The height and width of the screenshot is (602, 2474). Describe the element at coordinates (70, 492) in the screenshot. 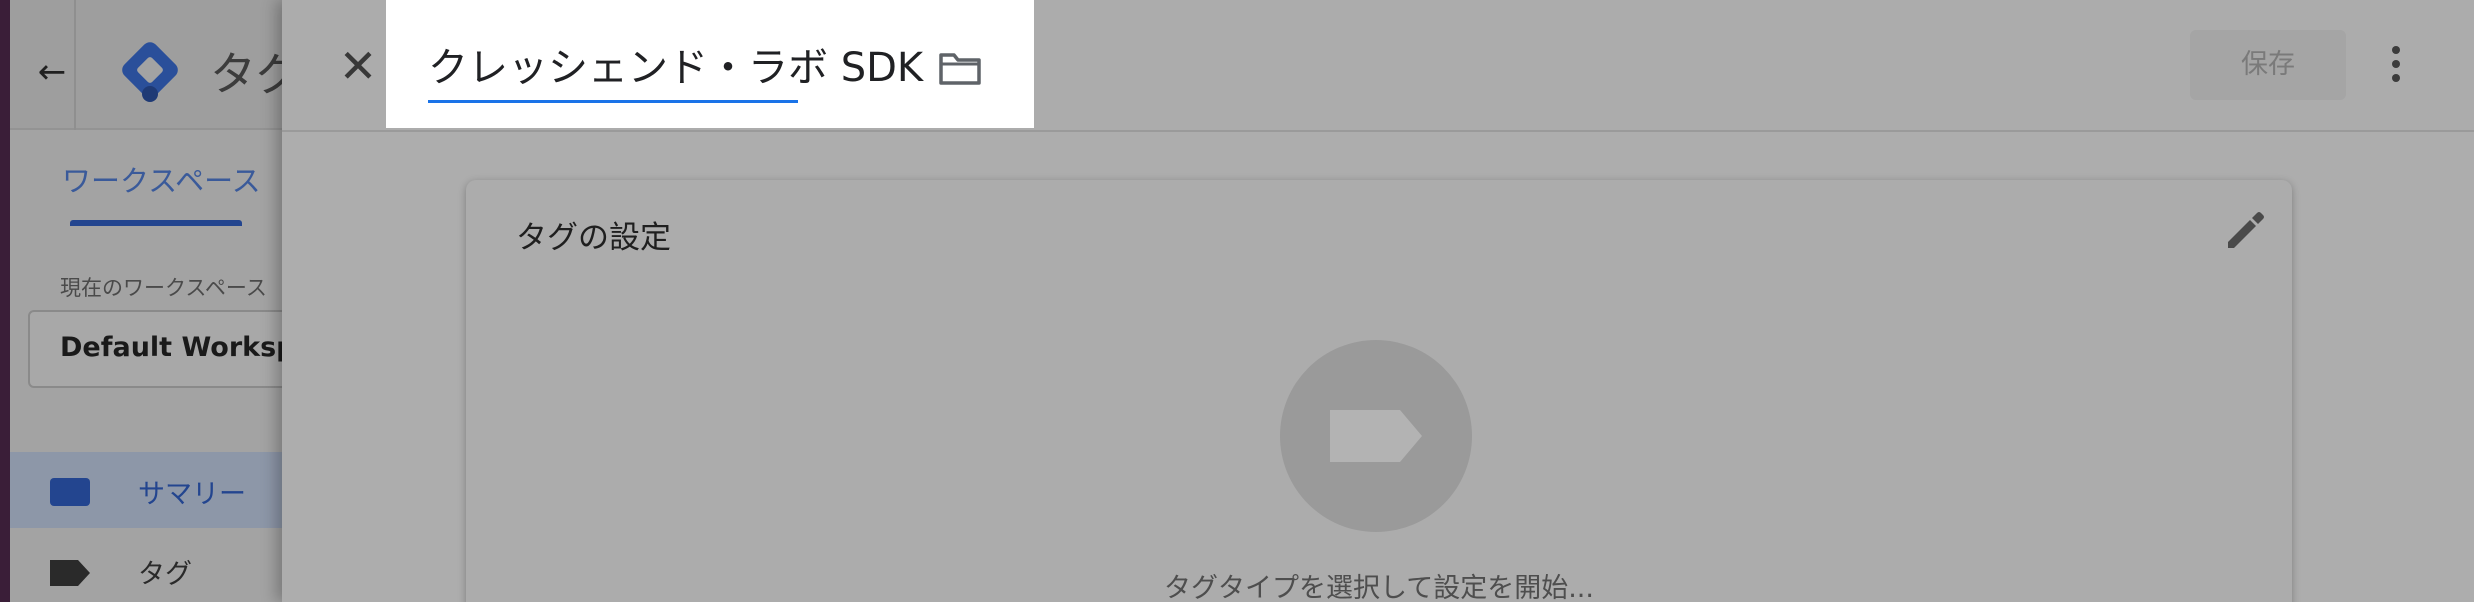

I see `briefcase-icon` at that location.